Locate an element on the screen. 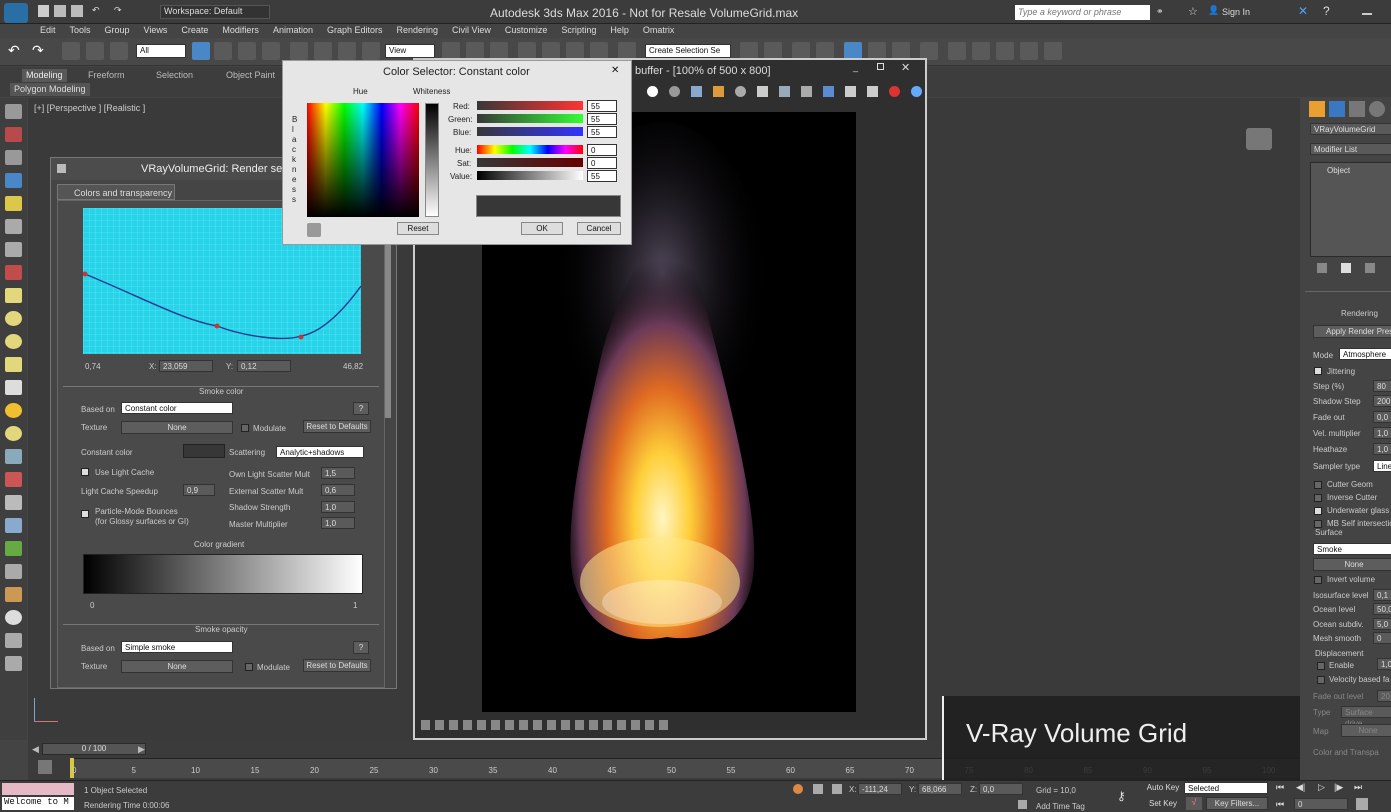 This screenshot has width=1391, height=812. light-cache-speedup-field: 0,9 is located at coordinates (199, 490).